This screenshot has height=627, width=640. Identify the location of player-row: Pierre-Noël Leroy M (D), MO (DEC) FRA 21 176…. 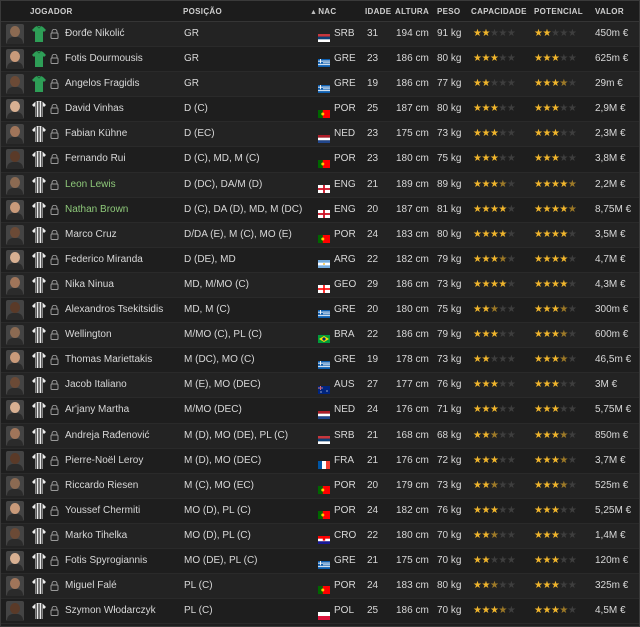
(320, 461).